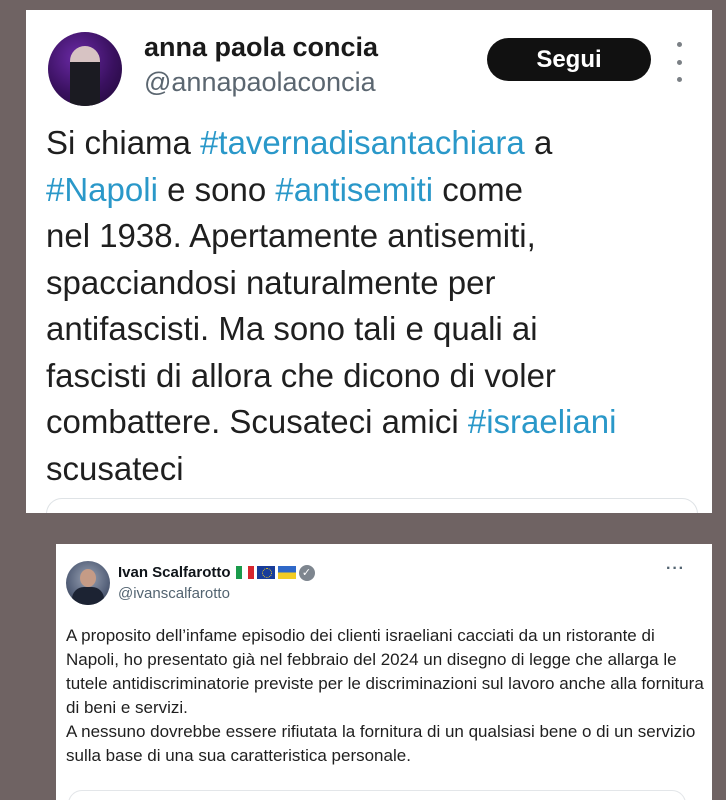  I want to click on tweet-text-span: nel 1938. Apertamente antisemiti,, so click(291, 235).